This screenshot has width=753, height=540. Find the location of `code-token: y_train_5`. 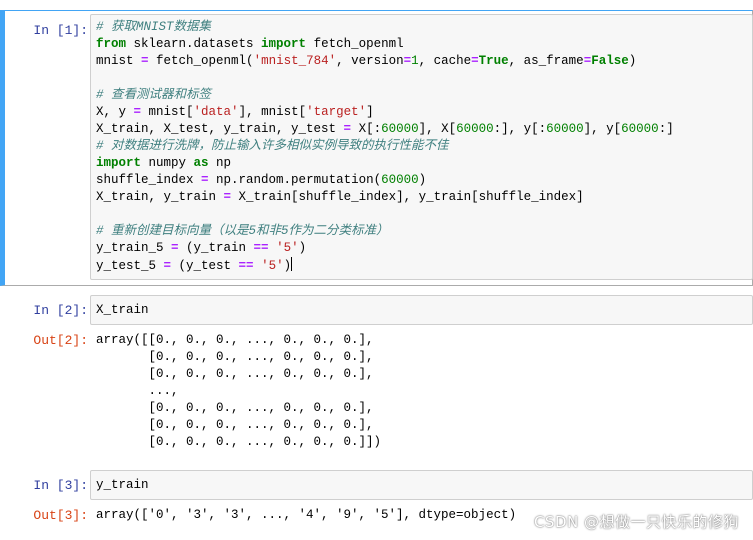

code-token: y_train_5 is located at coordinates (134, 248).